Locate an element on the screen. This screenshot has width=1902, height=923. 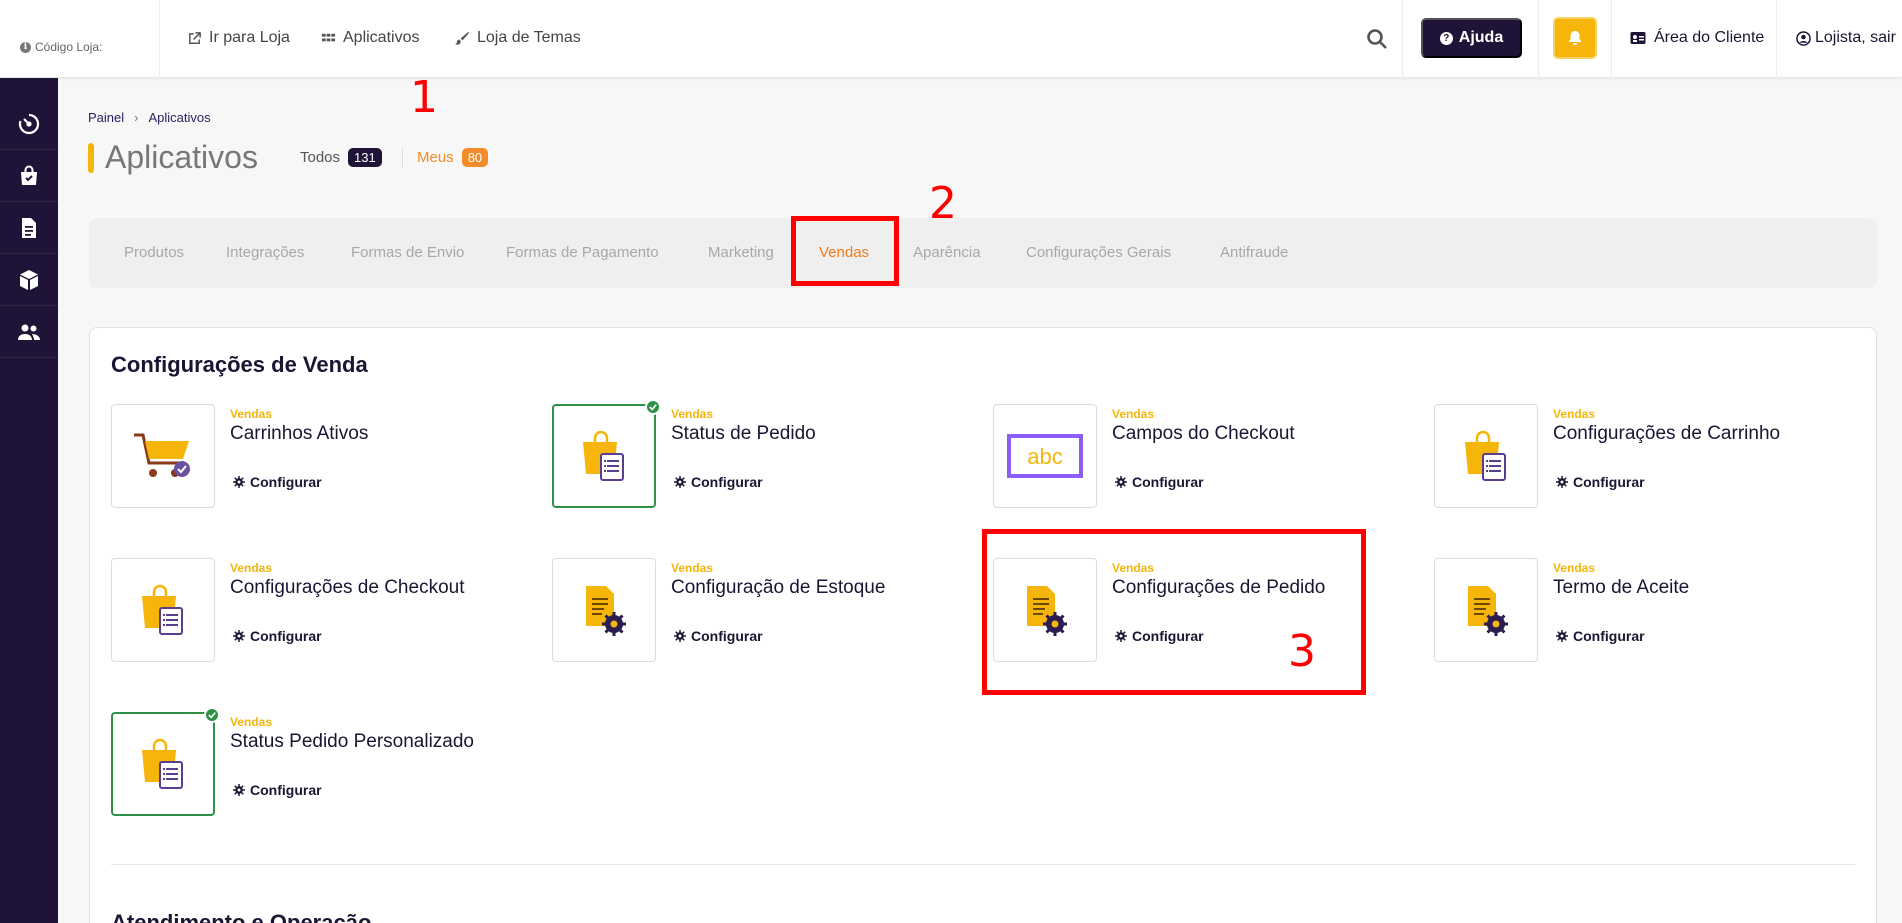
app-thumbnail: abc is located at coordinates (1045, 456).